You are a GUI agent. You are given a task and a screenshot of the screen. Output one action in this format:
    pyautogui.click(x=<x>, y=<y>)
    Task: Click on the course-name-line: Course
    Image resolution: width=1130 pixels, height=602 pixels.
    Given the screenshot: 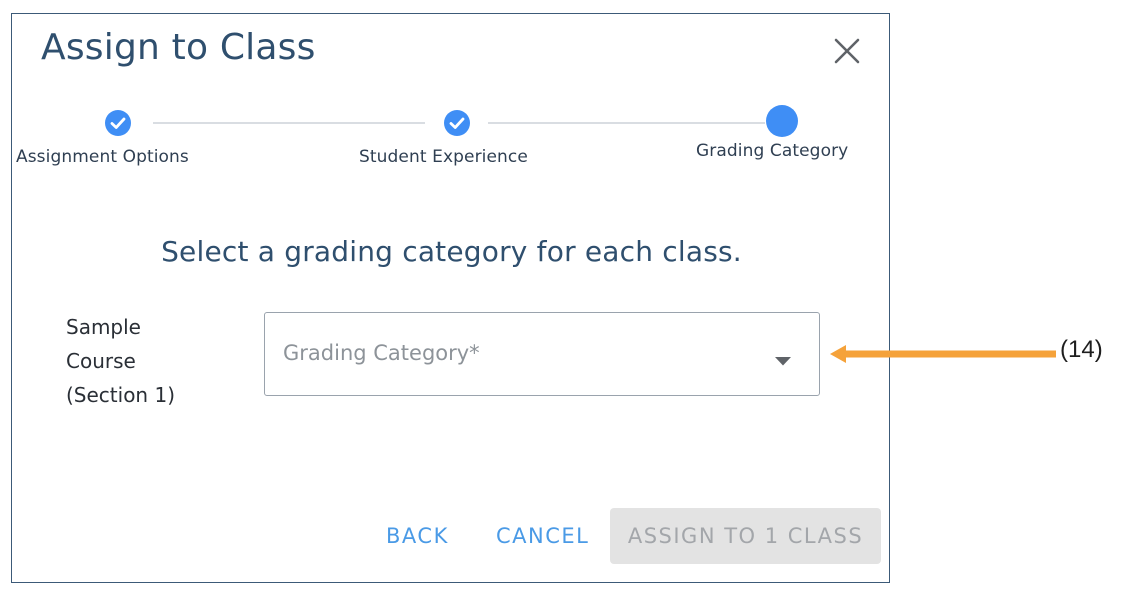 What is the action you would take?
    pyautogui.click(x=101, y=361)
    